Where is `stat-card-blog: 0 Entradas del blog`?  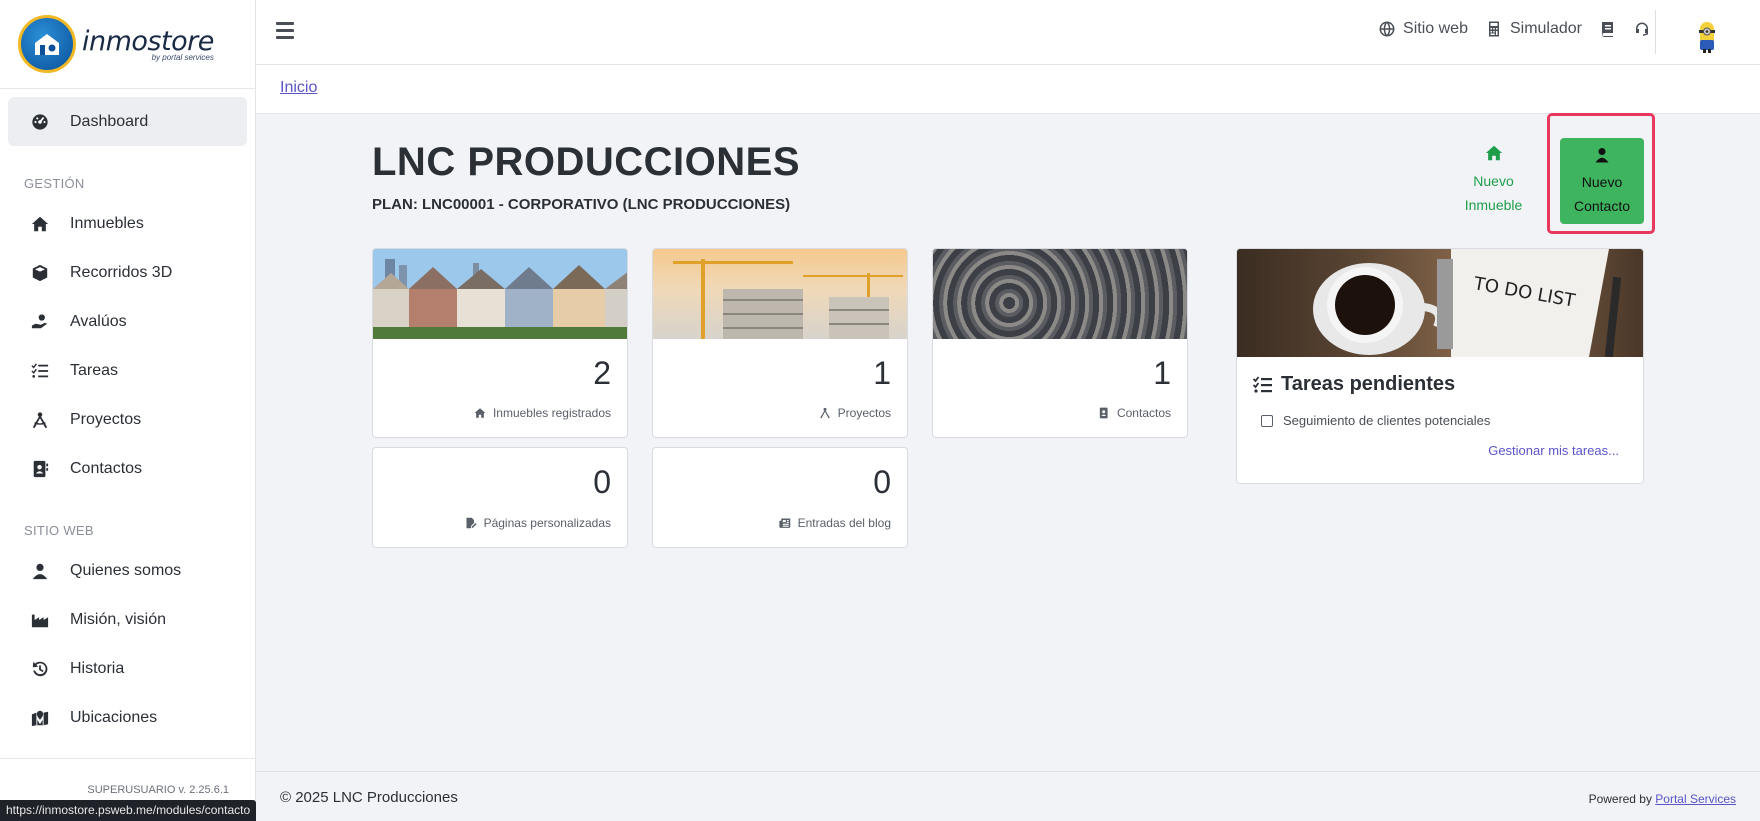 stat-card-blog: 0 Entradas del blog is located at coordinates (780, 497).